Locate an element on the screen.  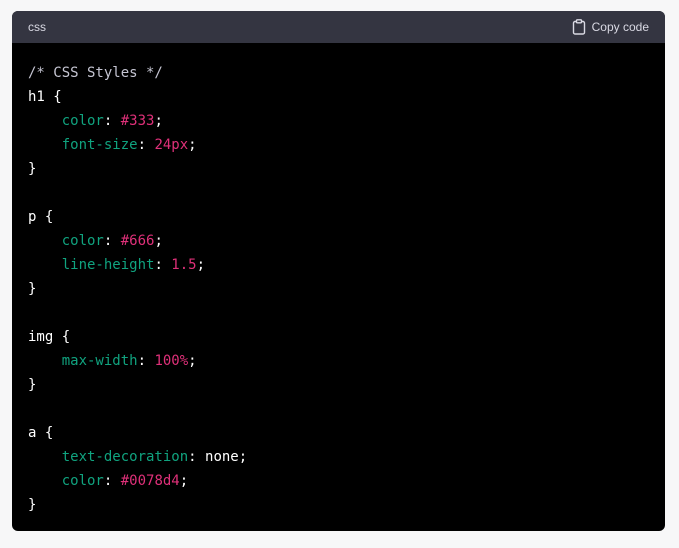
css-value: 100% is located at coordinates (171, 361).